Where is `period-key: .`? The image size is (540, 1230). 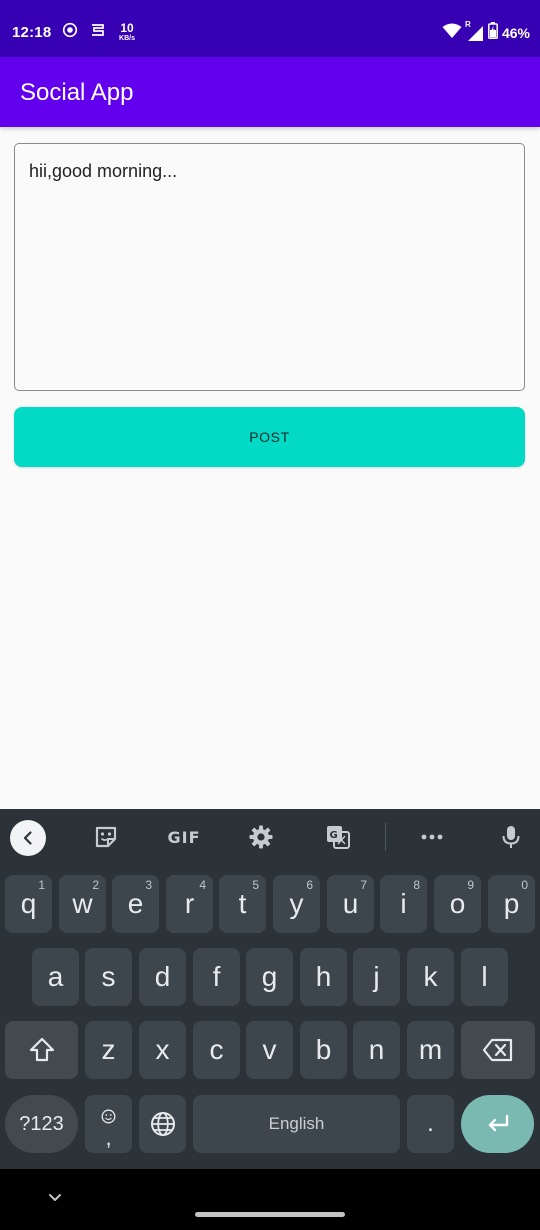
period-key: . is located at coordinates (430, 1124).